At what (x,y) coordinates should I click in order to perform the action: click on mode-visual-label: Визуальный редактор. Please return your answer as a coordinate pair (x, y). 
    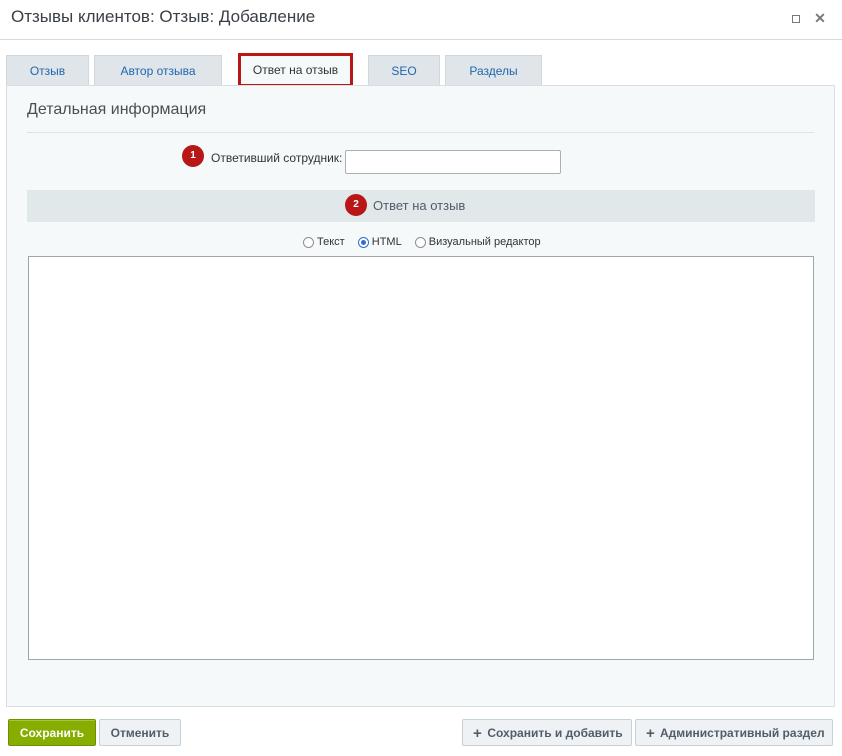
    Looking at the image, I should click on (484, 242).